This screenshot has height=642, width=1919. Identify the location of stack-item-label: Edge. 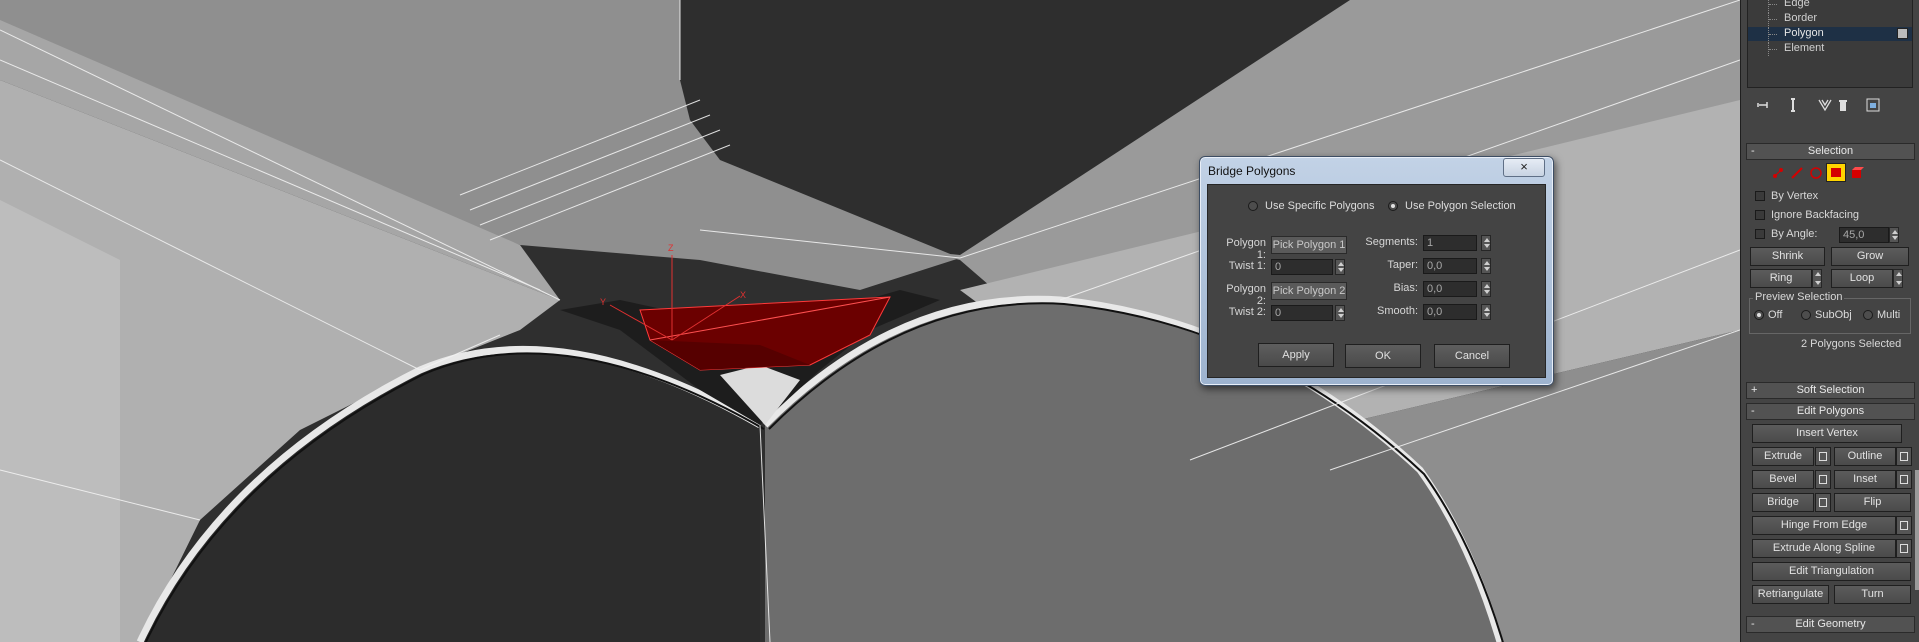
(1797, 4).